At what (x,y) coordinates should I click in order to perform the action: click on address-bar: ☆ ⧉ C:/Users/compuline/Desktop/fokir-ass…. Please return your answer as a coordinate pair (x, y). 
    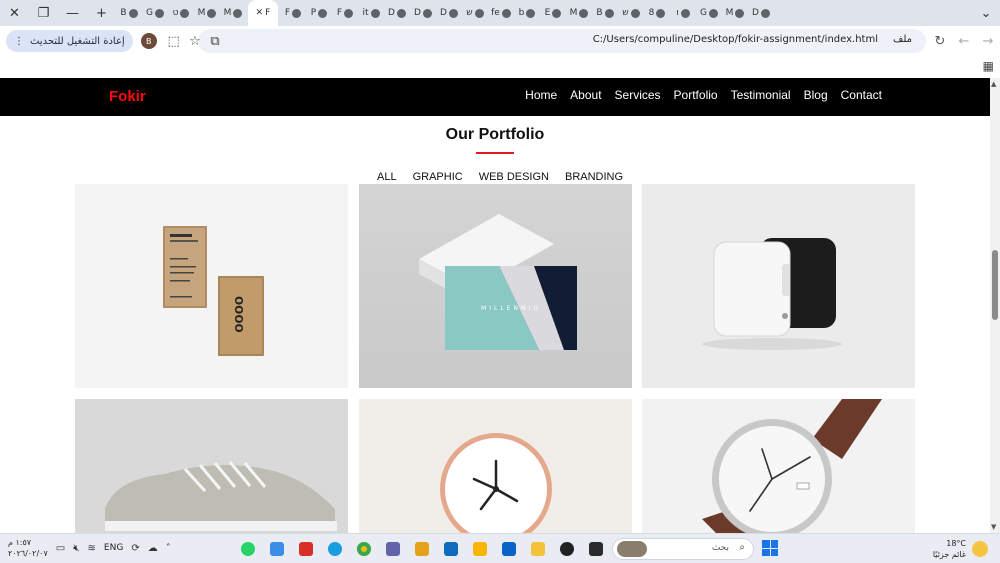
    Looking at the image, I should click on (557, 41).